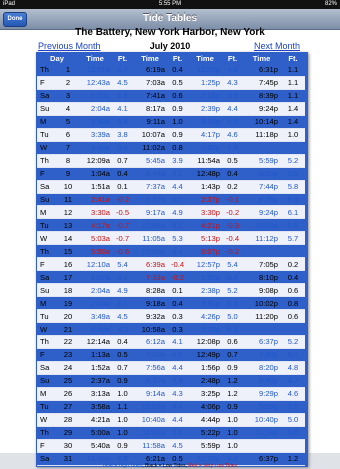 This screenshot has height=469, width=340. What do you see at coordinates (68, 342) in the screenshot?
I see `day-number: 22` at bounding box center [68, 342].